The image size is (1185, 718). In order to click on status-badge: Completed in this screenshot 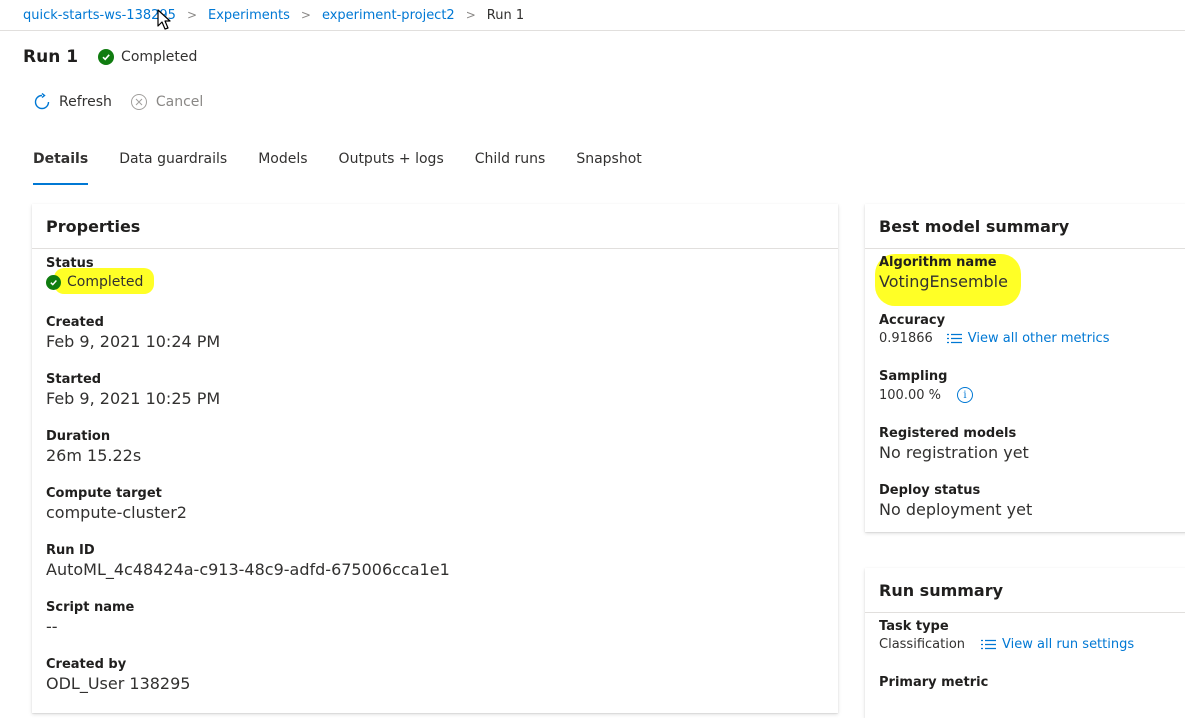, I will do `click(159, 57)`.